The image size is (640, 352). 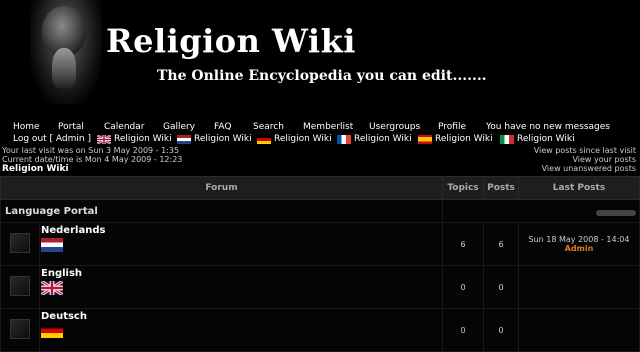 I want to click on de-flag-icon, so click(x=264, y=139).